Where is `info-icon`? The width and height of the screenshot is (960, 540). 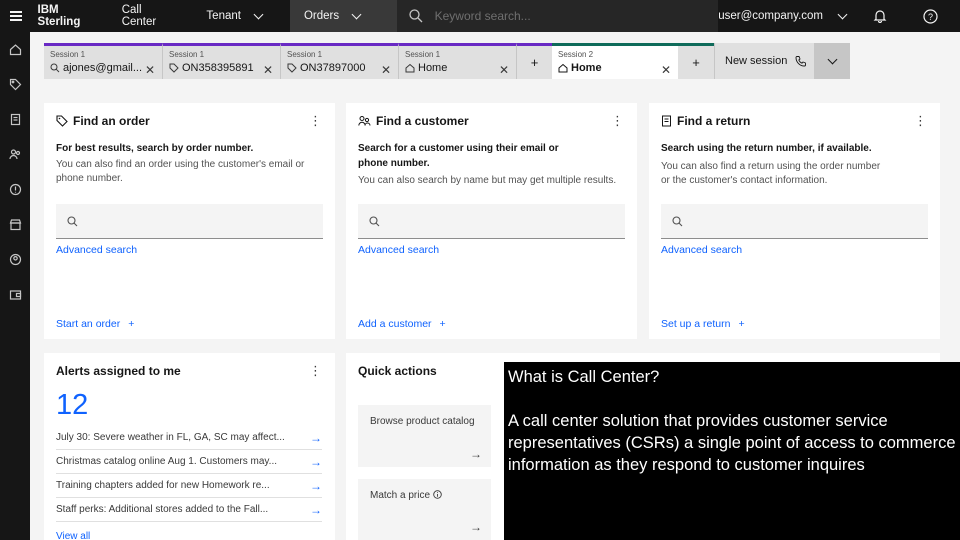
info-icon is located at coordinates (437, 494).